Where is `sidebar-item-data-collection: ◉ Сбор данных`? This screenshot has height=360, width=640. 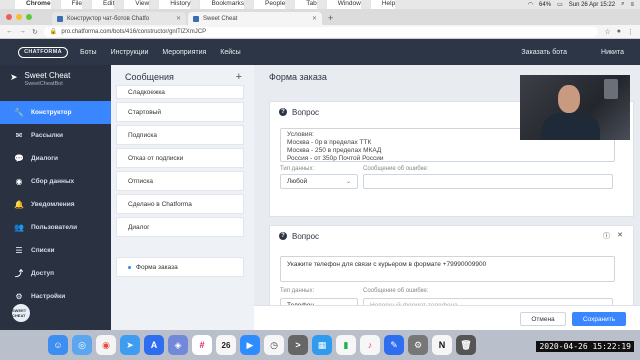
sidebar-item-data-collection: ◉ Сбор данных is located at coordinates (55, 181).